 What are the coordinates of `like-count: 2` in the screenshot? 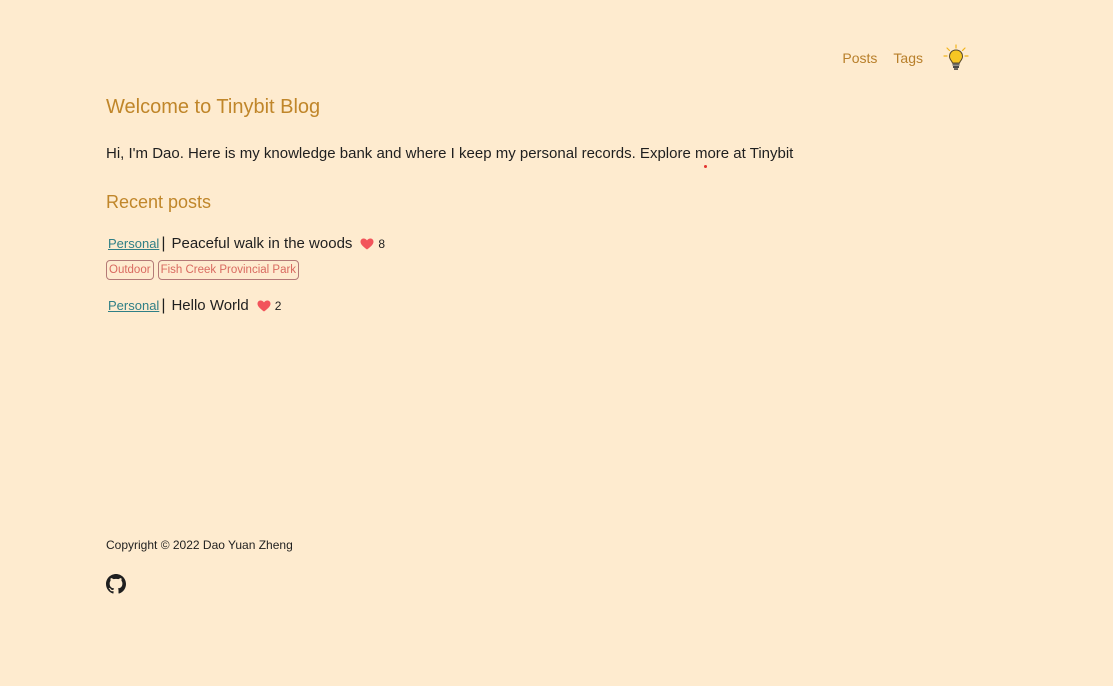 It's located at (278, 306).